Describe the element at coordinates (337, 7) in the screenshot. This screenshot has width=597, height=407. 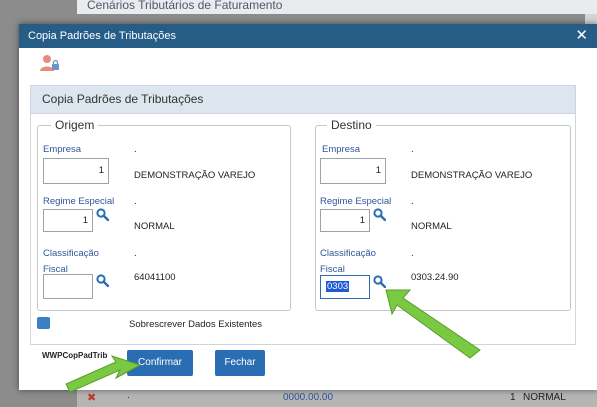
I see `background-window-title: Cenários Tributários de Faturamento` at that location.